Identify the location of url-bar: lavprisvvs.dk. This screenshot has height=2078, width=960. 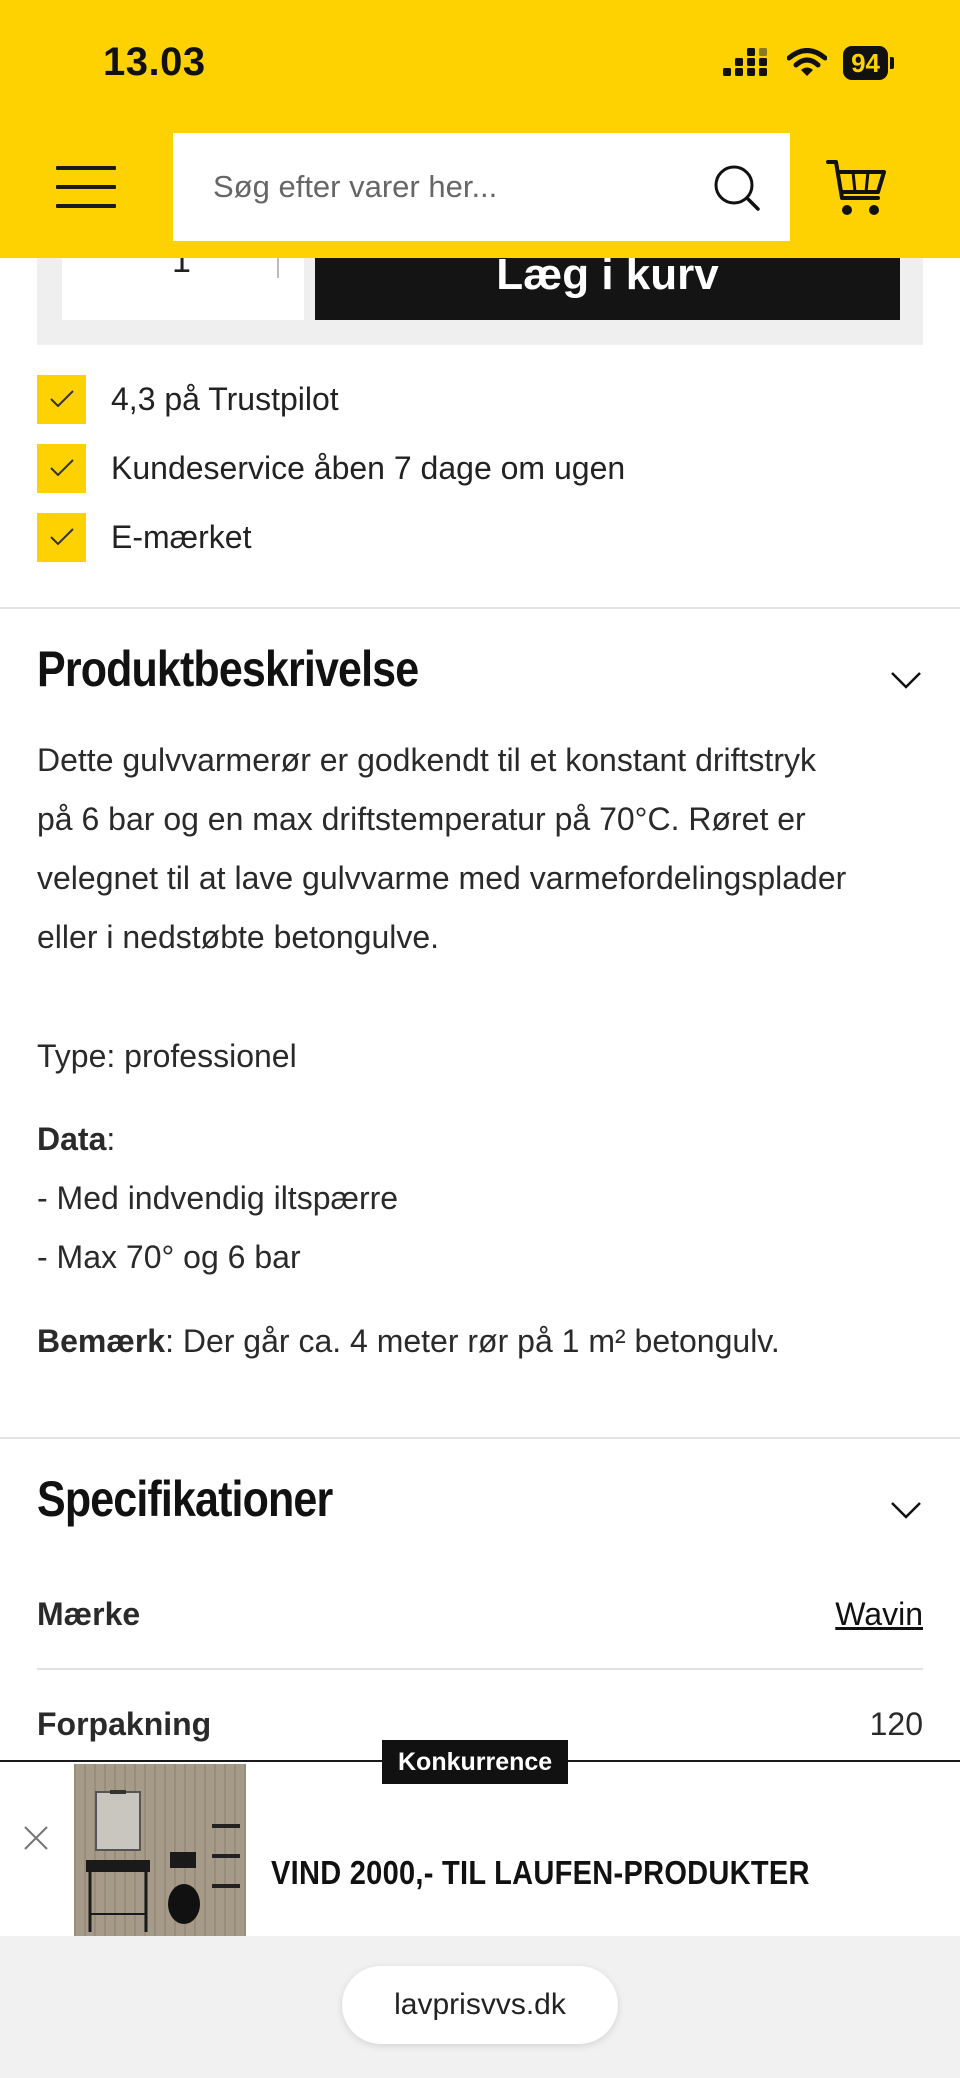
(480, 2005).